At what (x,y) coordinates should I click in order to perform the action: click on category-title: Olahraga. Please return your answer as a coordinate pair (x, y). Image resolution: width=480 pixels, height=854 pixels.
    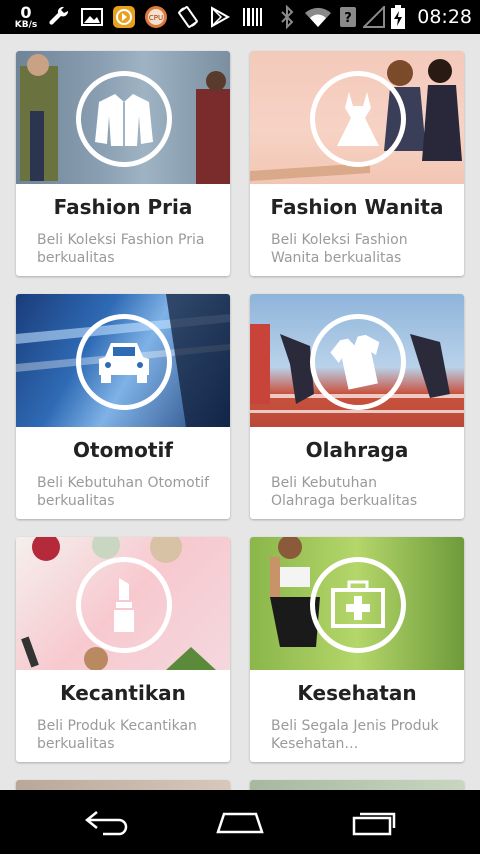
    Looking at the image, I should click on (357, 450).